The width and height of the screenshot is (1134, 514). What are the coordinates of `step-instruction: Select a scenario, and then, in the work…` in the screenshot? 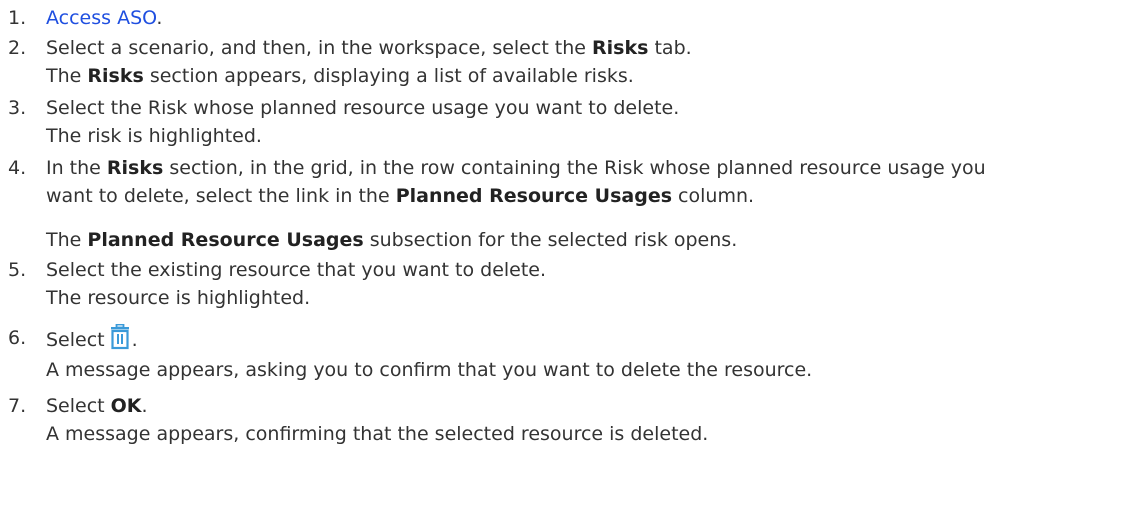 It's located at (369, 48).